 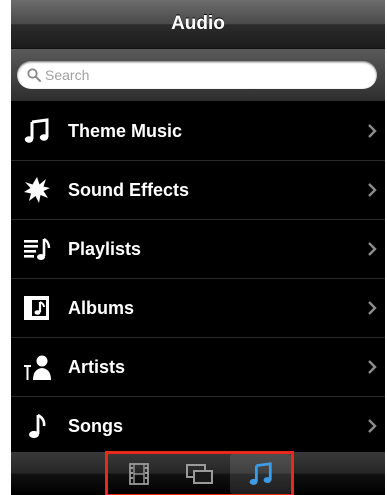 What do you see at coordinates (198, 367) in the screenshot?
I see `list-item-artists: Artists` at bounding box center [198, 367].